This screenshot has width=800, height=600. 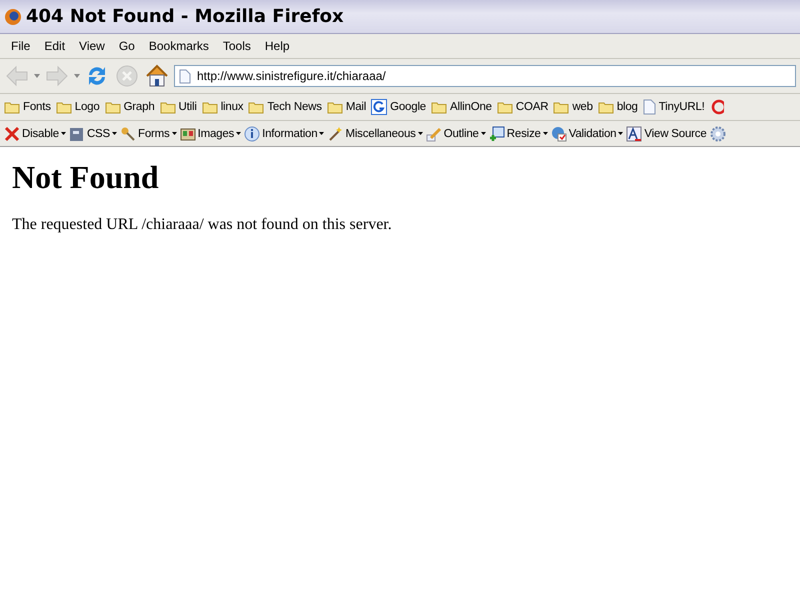 I want to click on bookmark-item: blog, so click(x=627, y=107).